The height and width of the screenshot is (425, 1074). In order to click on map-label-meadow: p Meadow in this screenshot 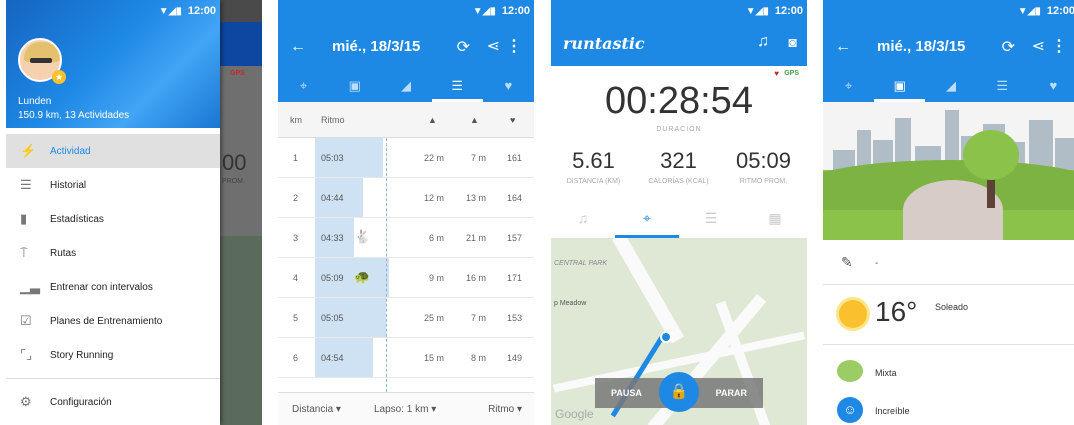, I will do `click(570, 303)`.